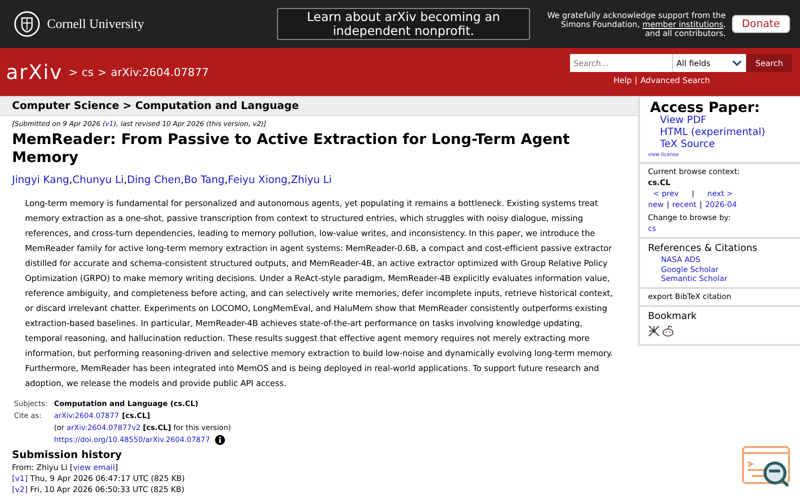  Describe the element at coordinates (67, 455) in the screenshot. I see `history-heading: Submission history` at that location.